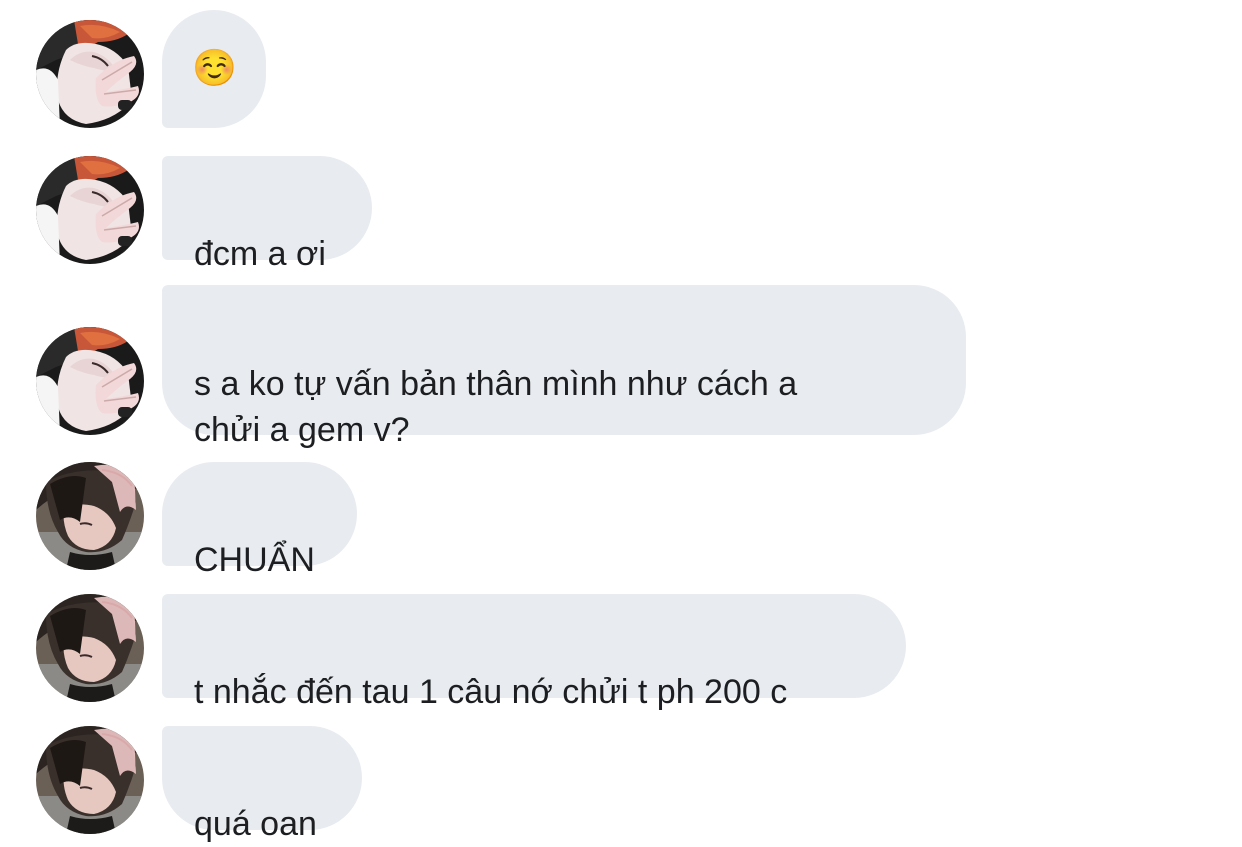  What do you see at coordinates (534, 652) in the screenshot?
I see `message-bubble: t nhắc đến tau 1 câu nớ chửi t ph 200 c` at bounding box center [534, 652].